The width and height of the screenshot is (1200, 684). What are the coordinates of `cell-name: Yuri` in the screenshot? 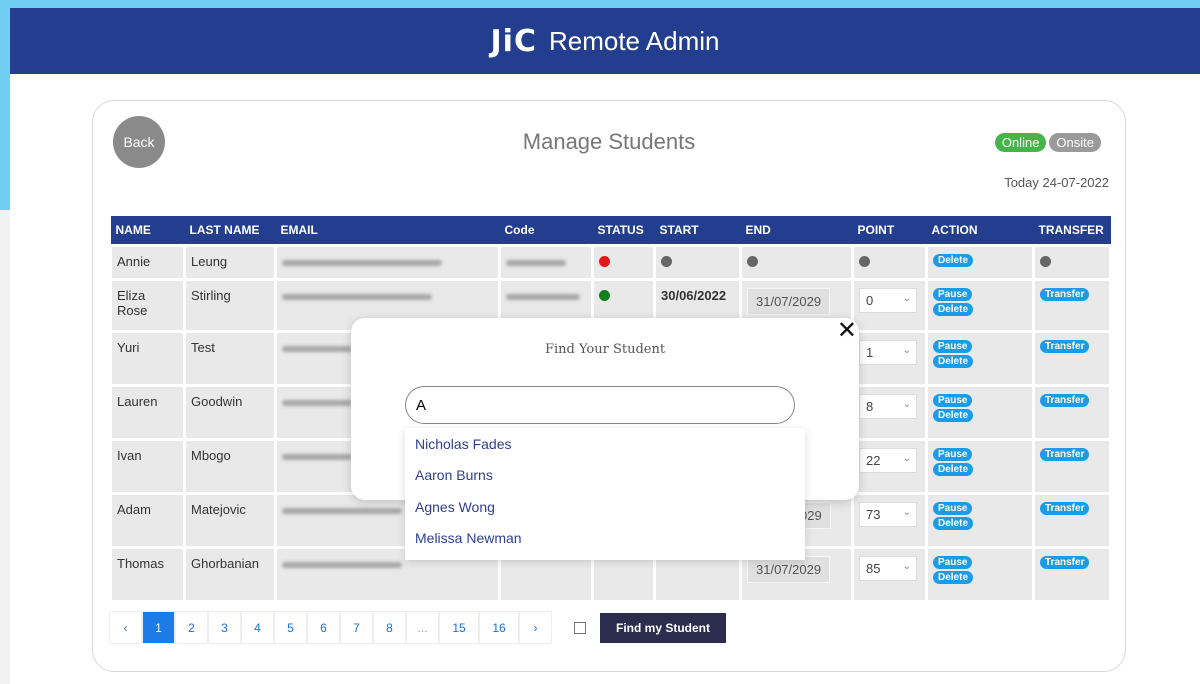 It's located at (147, 358).